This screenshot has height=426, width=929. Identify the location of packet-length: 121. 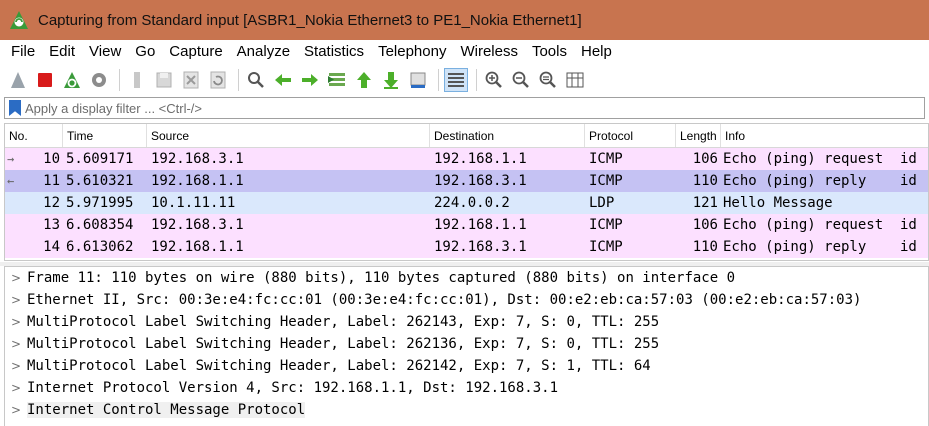
(705, 203).